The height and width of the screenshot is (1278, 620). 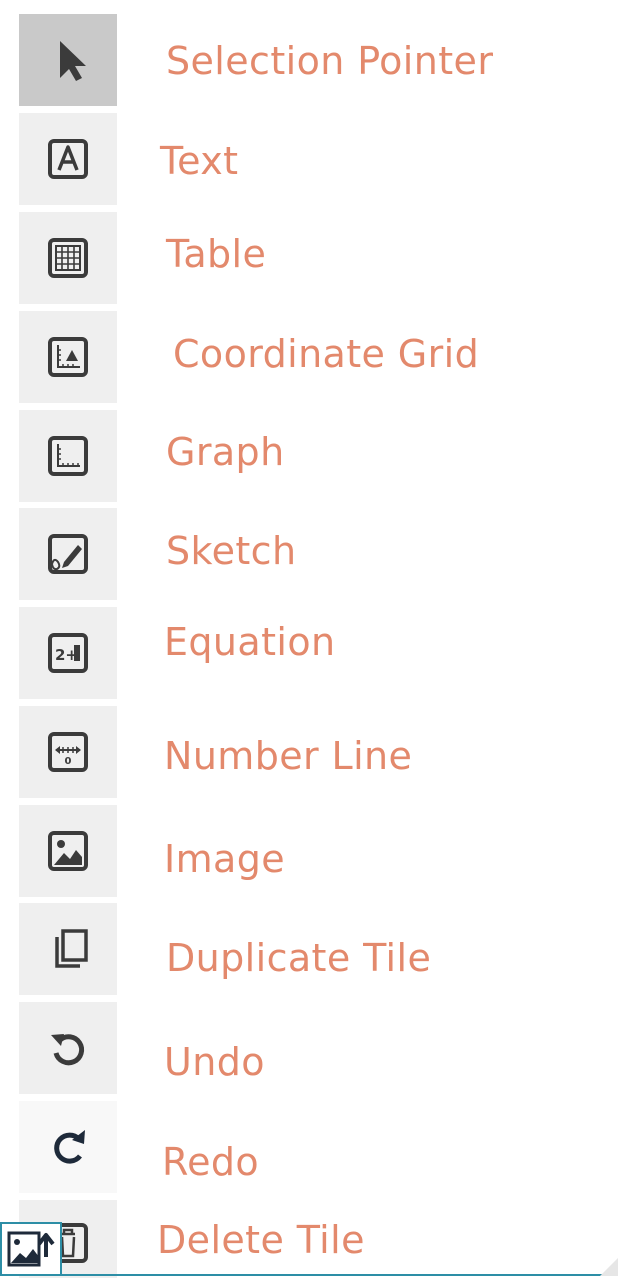 I want to click on number-line-icon: 0, so click(x=68, y=752).